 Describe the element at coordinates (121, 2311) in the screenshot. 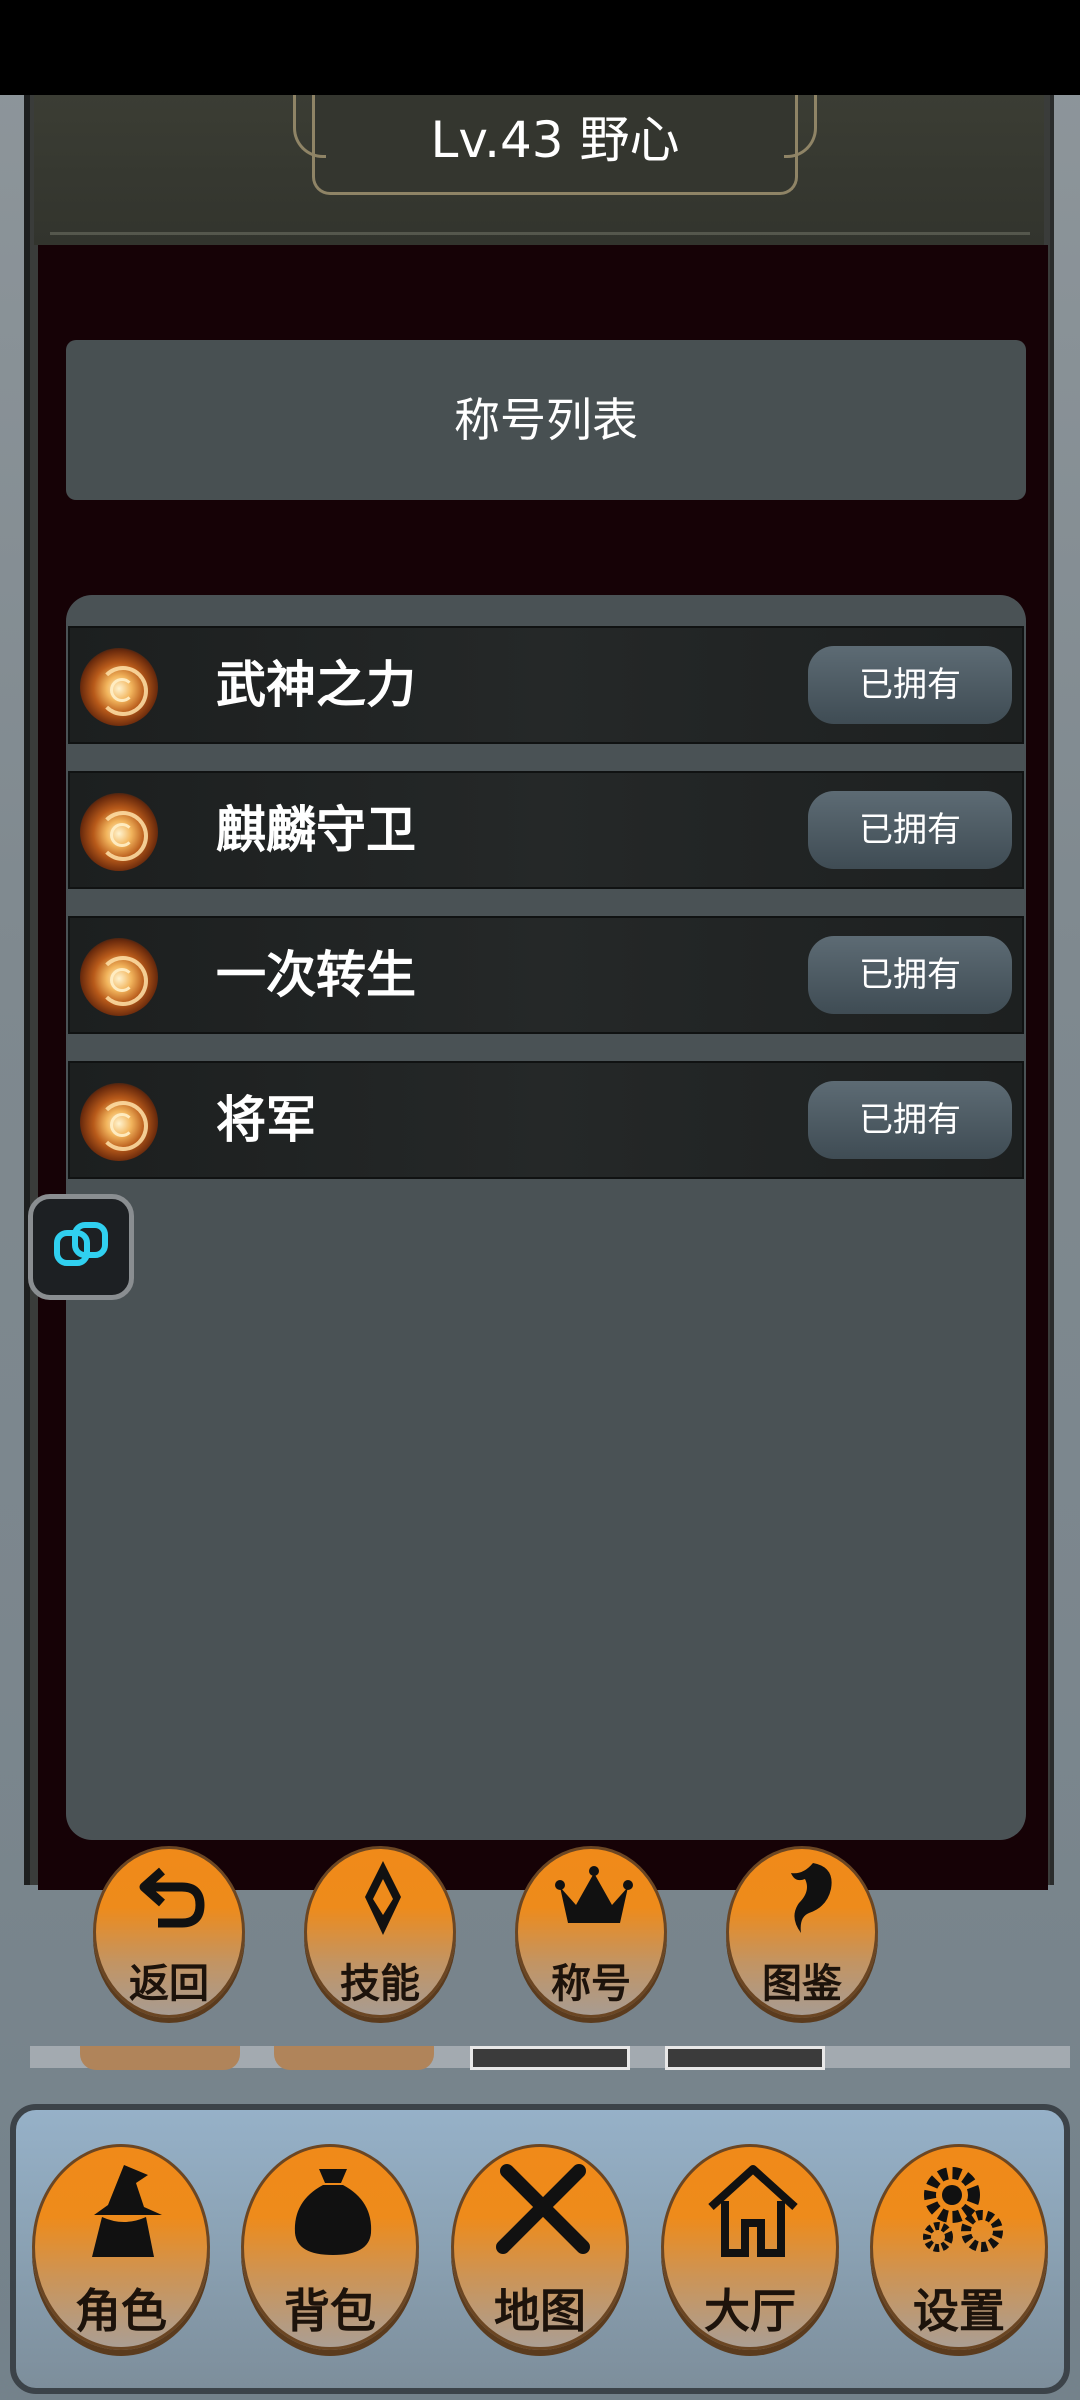

I see `nav-character-label: 角色` at that location.